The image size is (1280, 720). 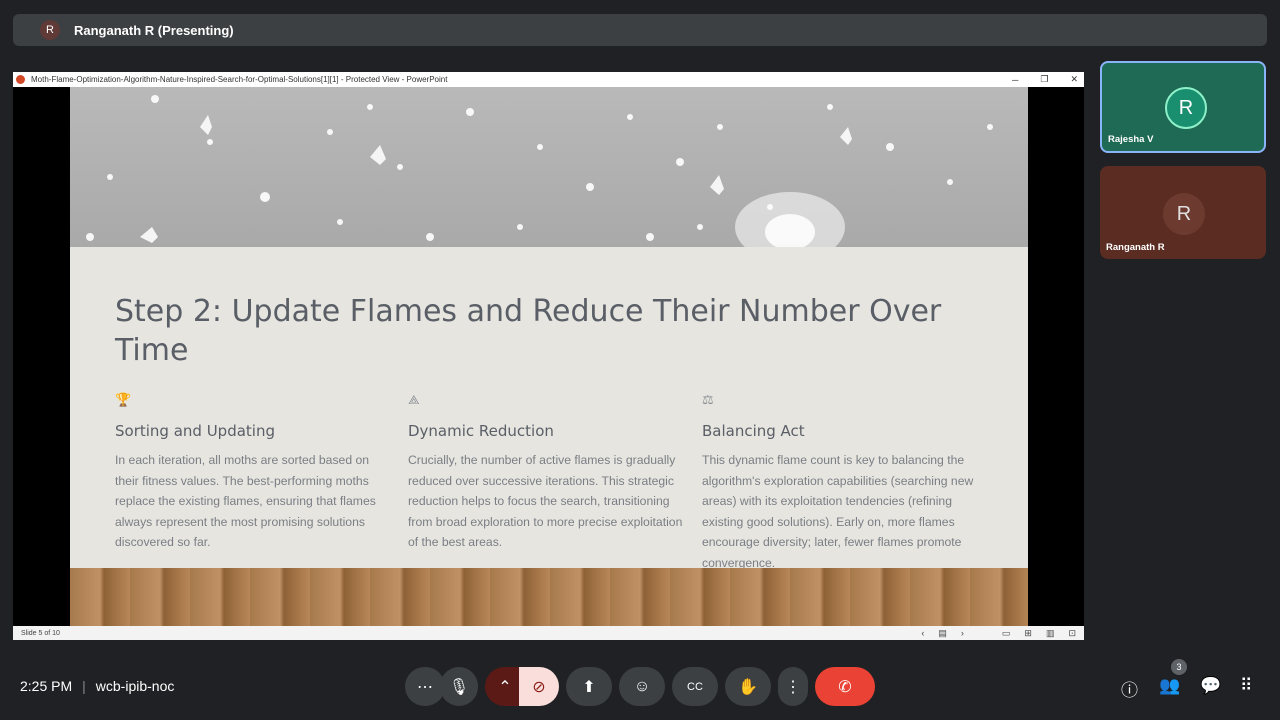 I want to click on present-button: ⬆, so click(x=589, y=686).